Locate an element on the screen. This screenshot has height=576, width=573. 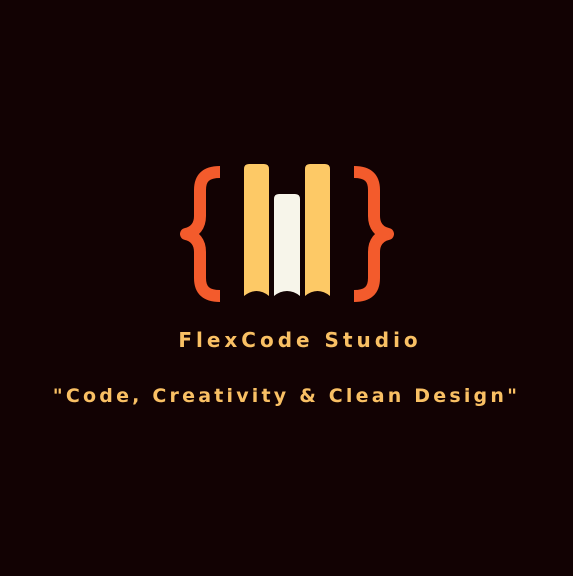
brand-name: FlexCode Studio is located at coordinates (300, 340).